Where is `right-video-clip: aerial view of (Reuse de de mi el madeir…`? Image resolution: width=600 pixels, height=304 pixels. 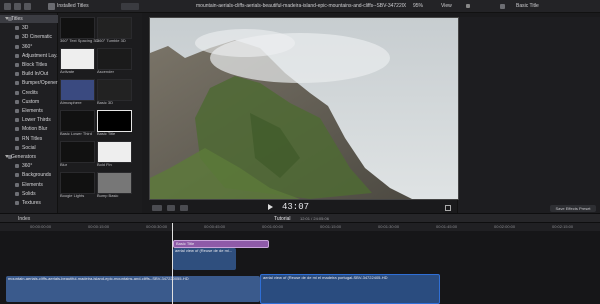 right-video-clip: aerial view of (Reuse de de mi el madeir… is located at coordinates (350, 289).